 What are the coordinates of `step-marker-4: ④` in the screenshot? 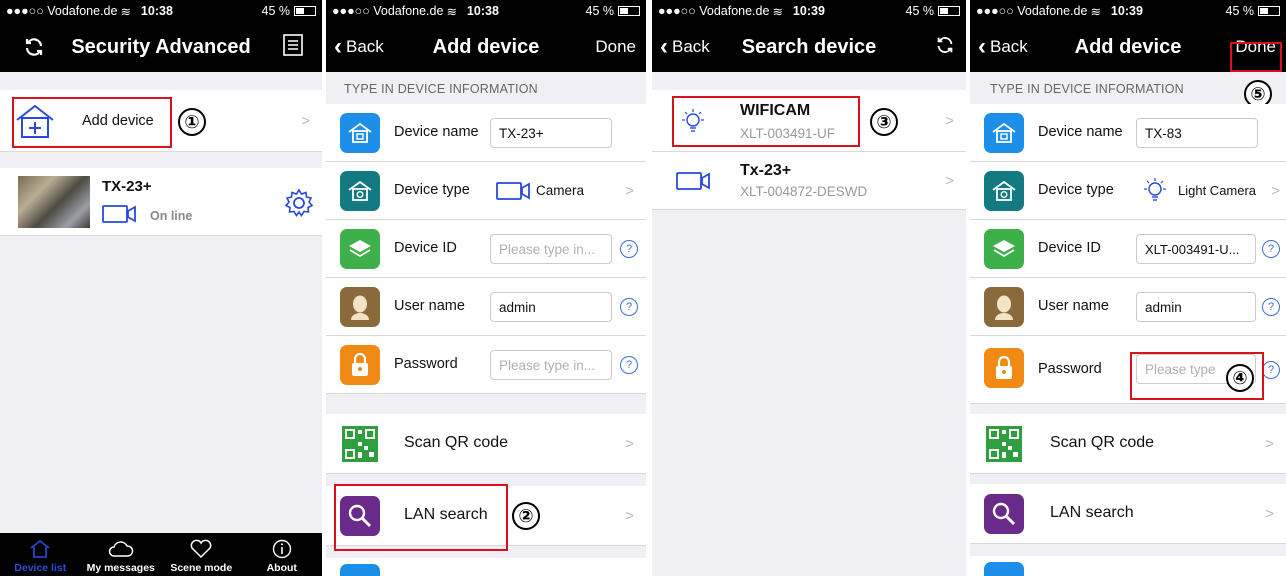 It's located at (1240, 378).